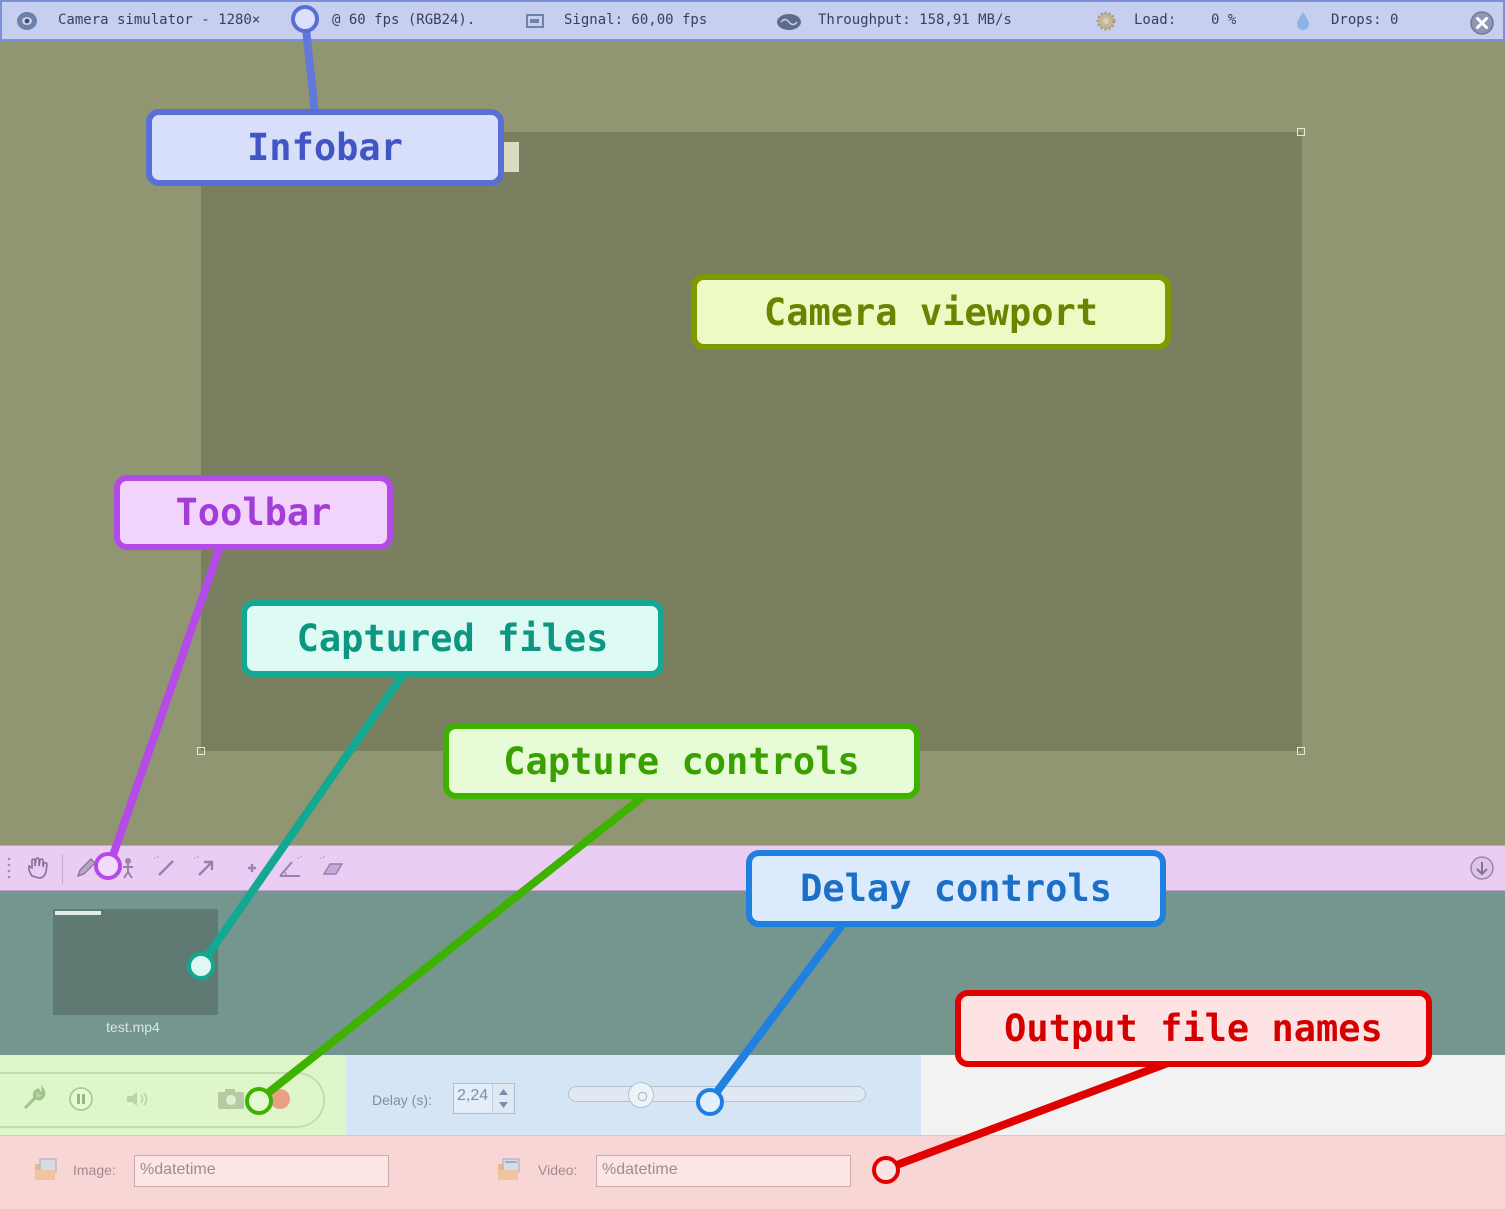 The width and height of the screenshot is (1505, 1209). Describe the element at coordinates (261, 1171) in the screenshot. I see `image-filename-input: %datetime` at that location.